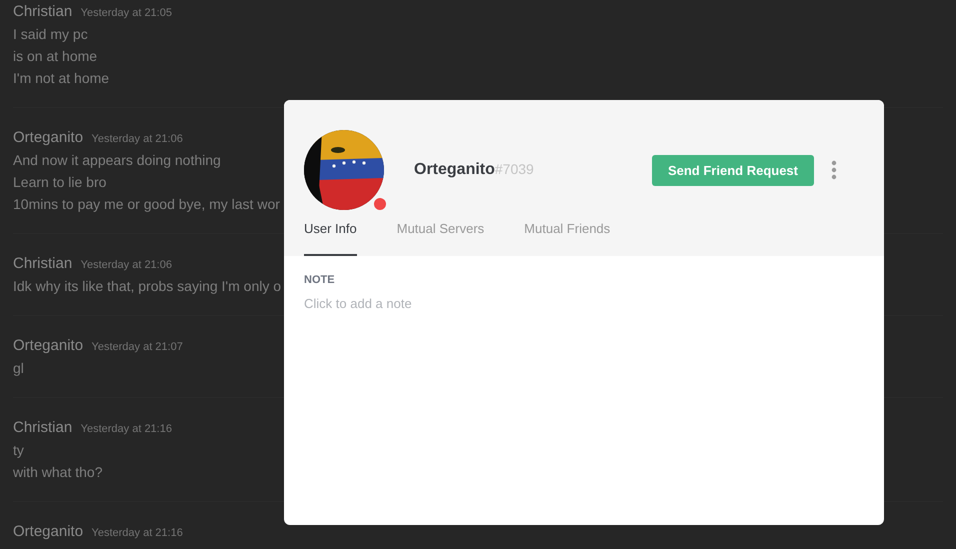  What do you see at coordinates (55, 56) in the screenshot?
I see `message-text: is on at home` at bounding box center [55, 56].